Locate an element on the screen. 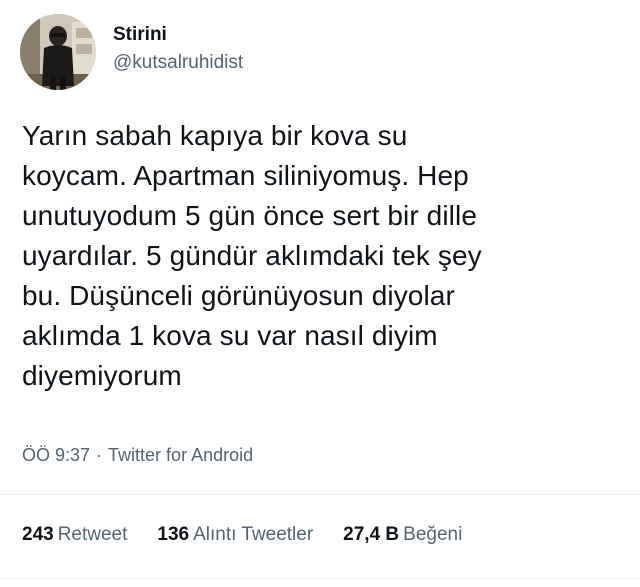 The image size is (640, 587). tweet-meta: ÖÖ 9:37 · Twitter for Android is located at coordinates (137, 455).